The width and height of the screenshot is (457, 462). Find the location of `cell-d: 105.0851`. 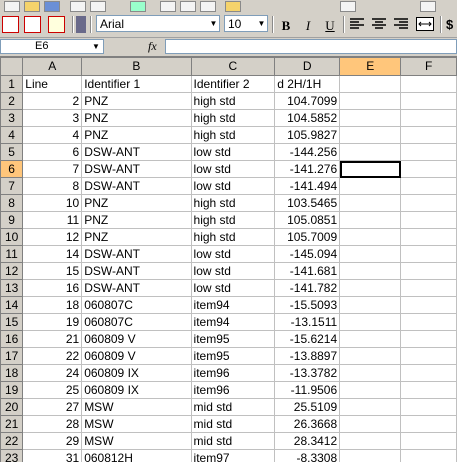

cell-d: 105.0851 is located at coordinates (307, 220).